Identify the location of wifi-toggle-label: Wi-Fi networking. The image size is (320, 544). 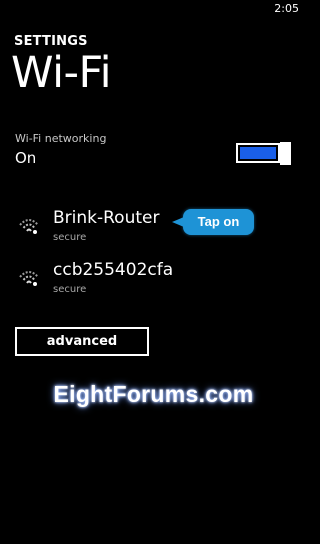
(61, 138).